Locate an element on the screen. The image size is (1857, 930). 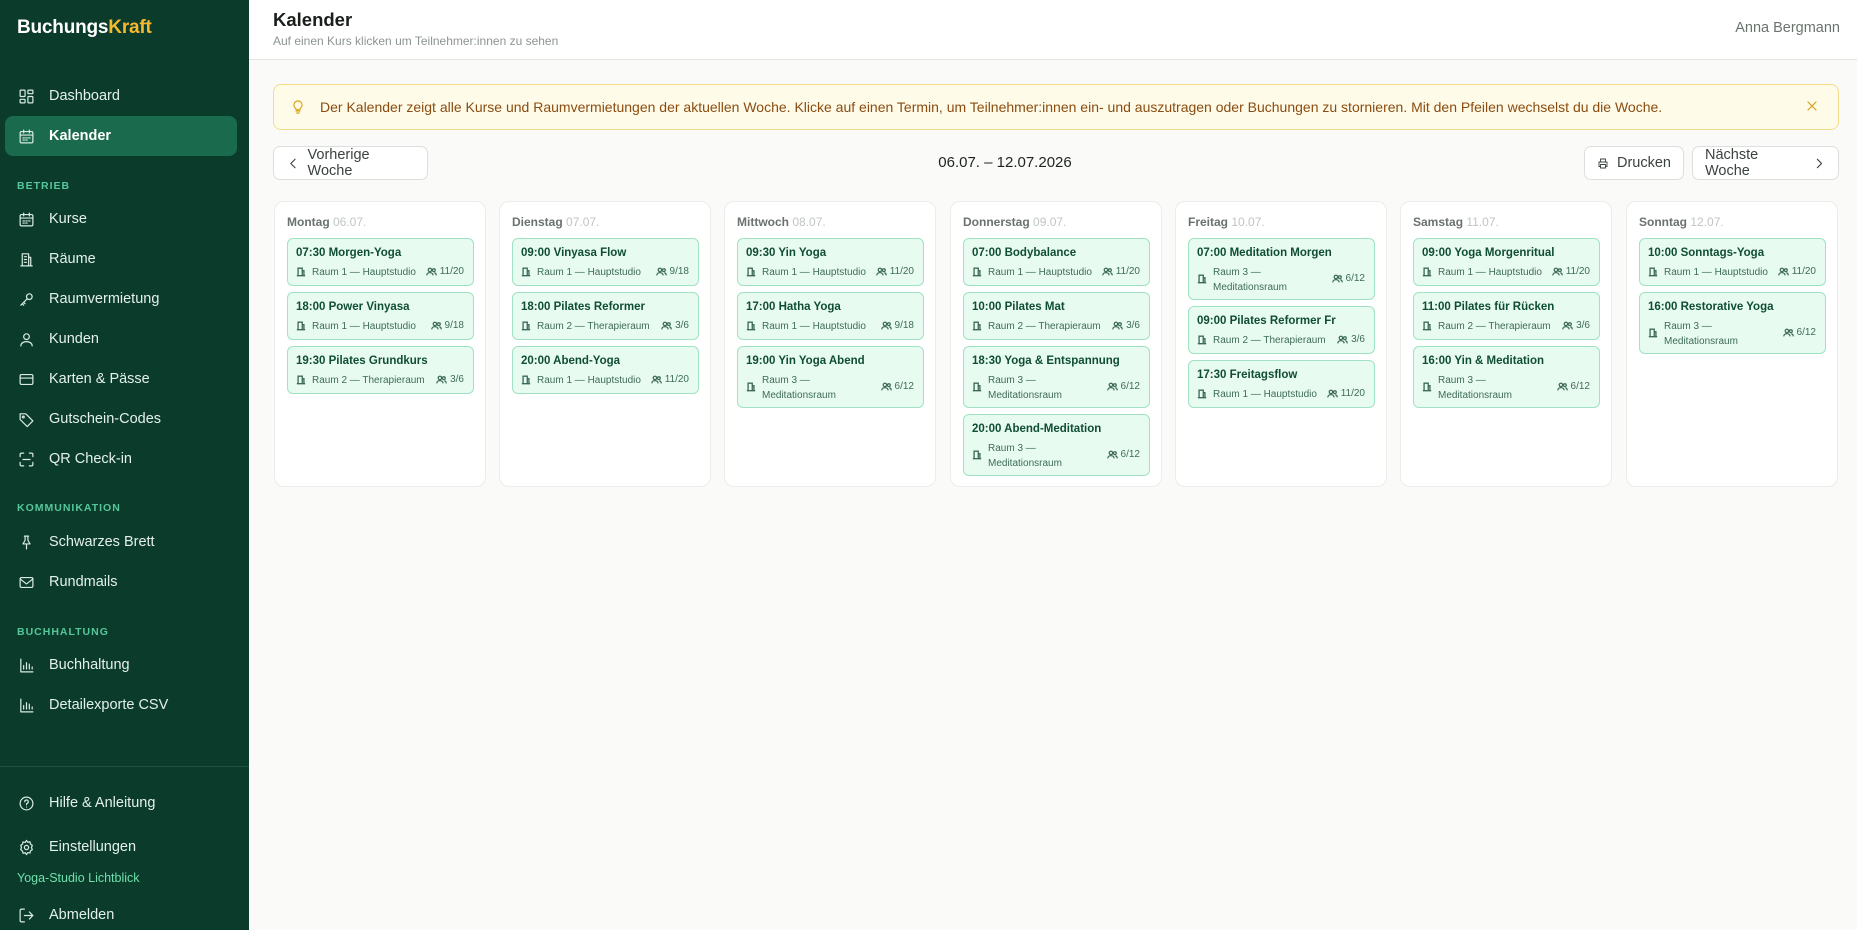
day-name: Montag is located at coordinates (308, 222).